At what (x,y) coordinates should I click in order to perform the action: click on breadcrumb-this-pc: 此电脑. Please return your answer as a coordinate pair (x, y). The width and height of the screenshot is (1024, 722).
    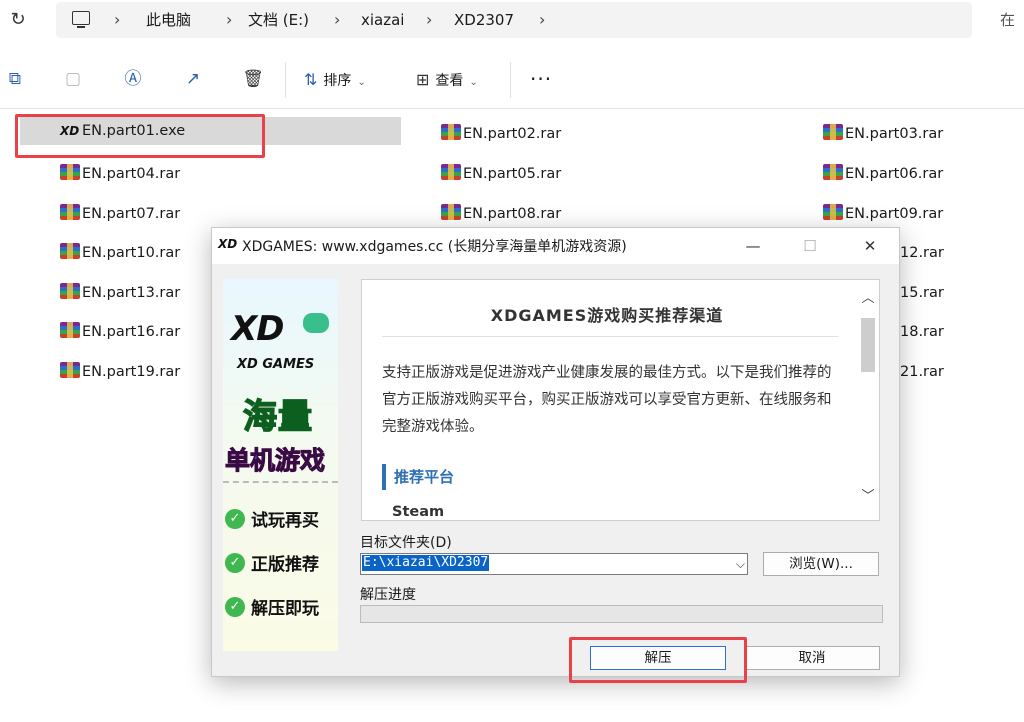
    Looking at the image, I should click on (168, 20).